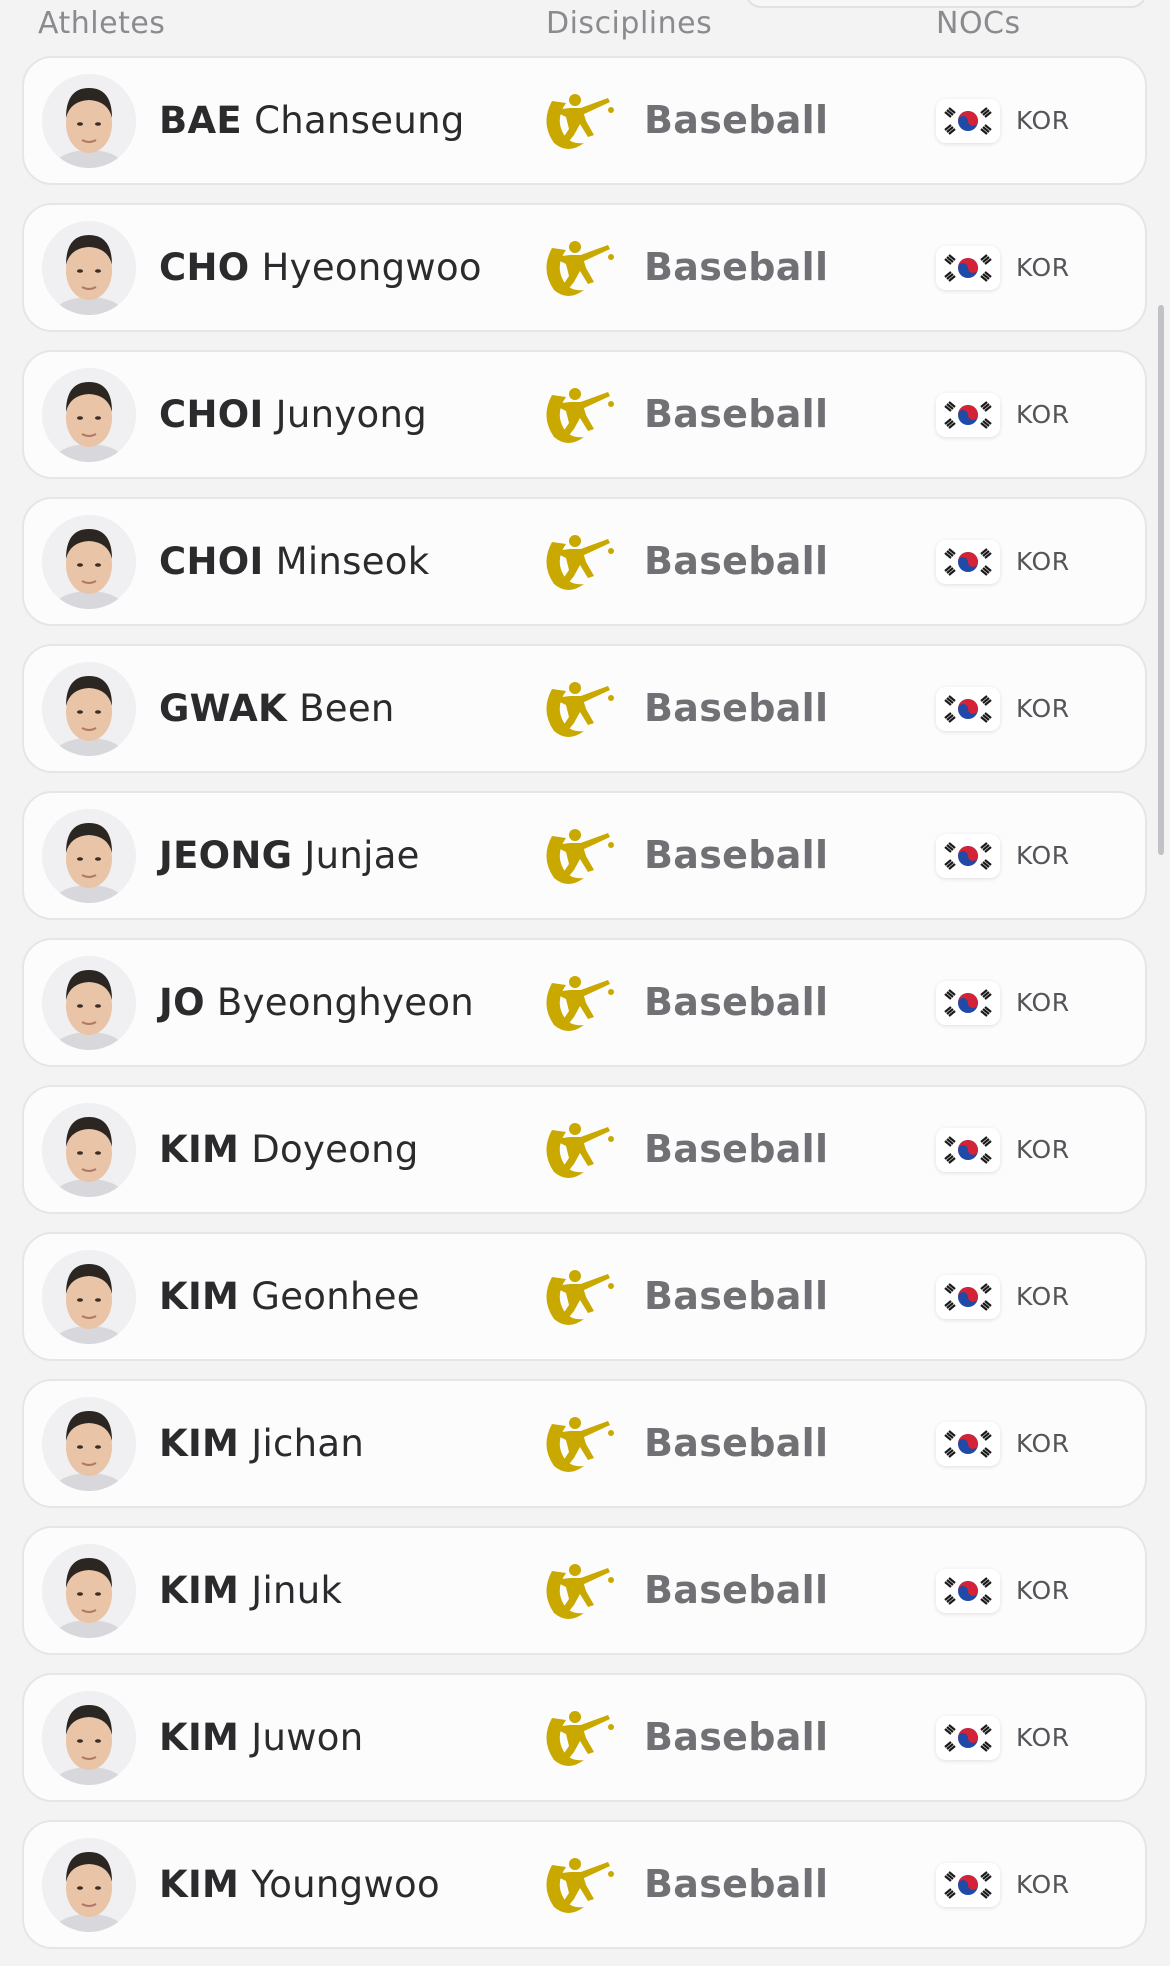  I want to click on athlete-row: KIM Youngwoo Baseball KOR, so click(584, 1884).